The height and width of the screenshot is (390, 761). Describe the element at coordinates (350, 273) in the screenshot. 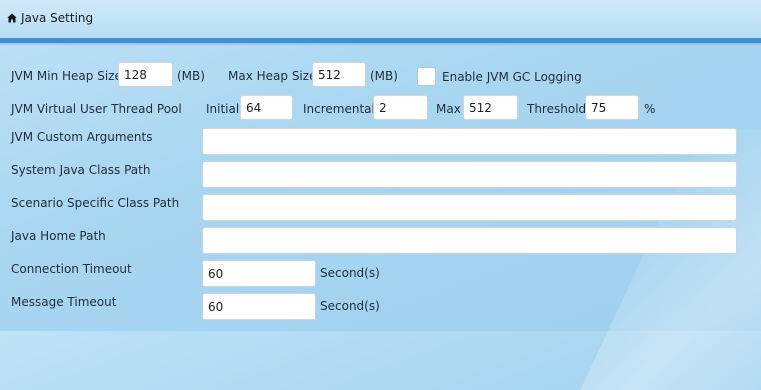

I see `connection-timeout-unit: Second(s)` at that location.